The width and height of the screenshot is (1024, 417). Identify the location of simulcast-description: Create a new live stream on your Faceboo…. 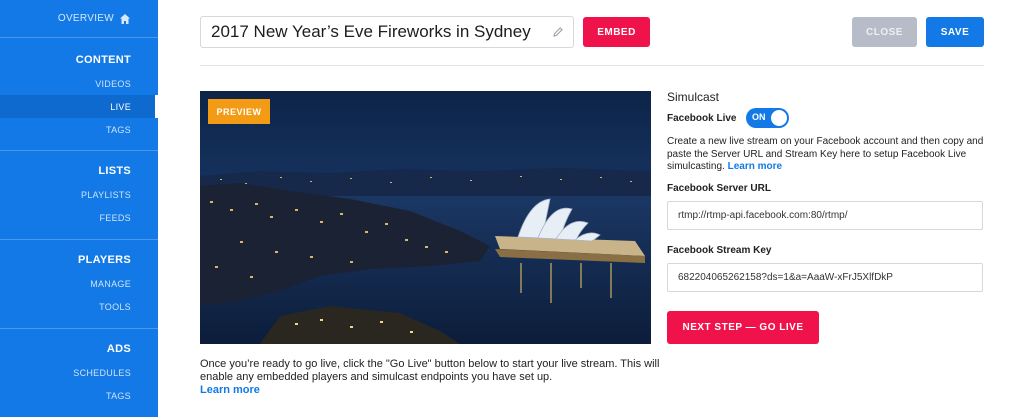
(827, 155).